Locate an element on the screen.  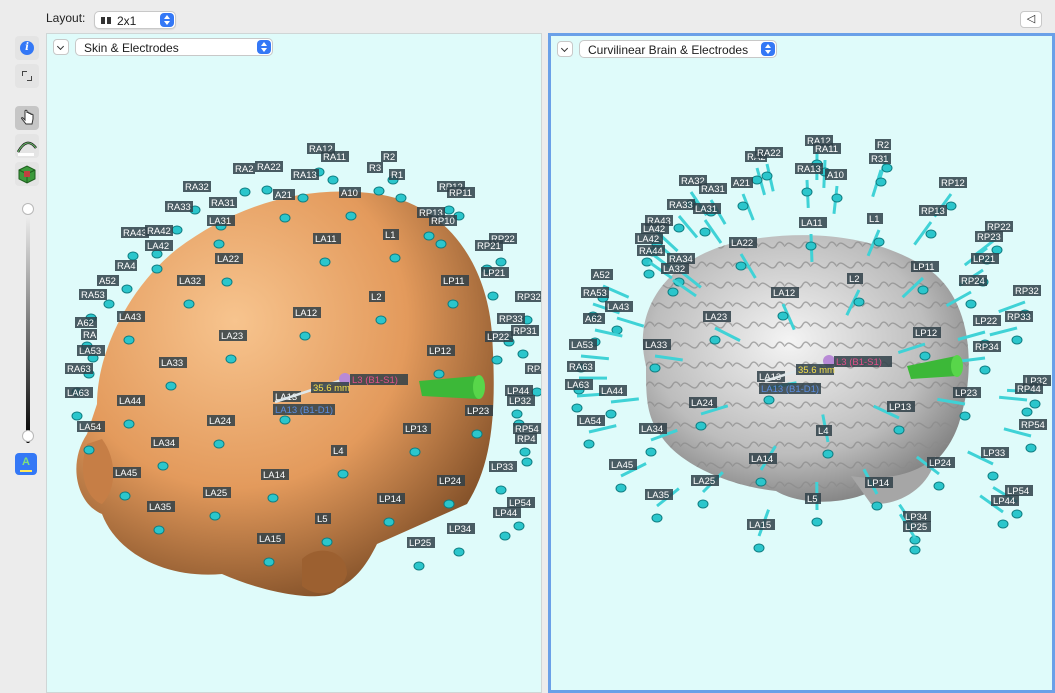
top-toolbar: Layout: 2x1 ◁ is located at coordinates (527, 16).